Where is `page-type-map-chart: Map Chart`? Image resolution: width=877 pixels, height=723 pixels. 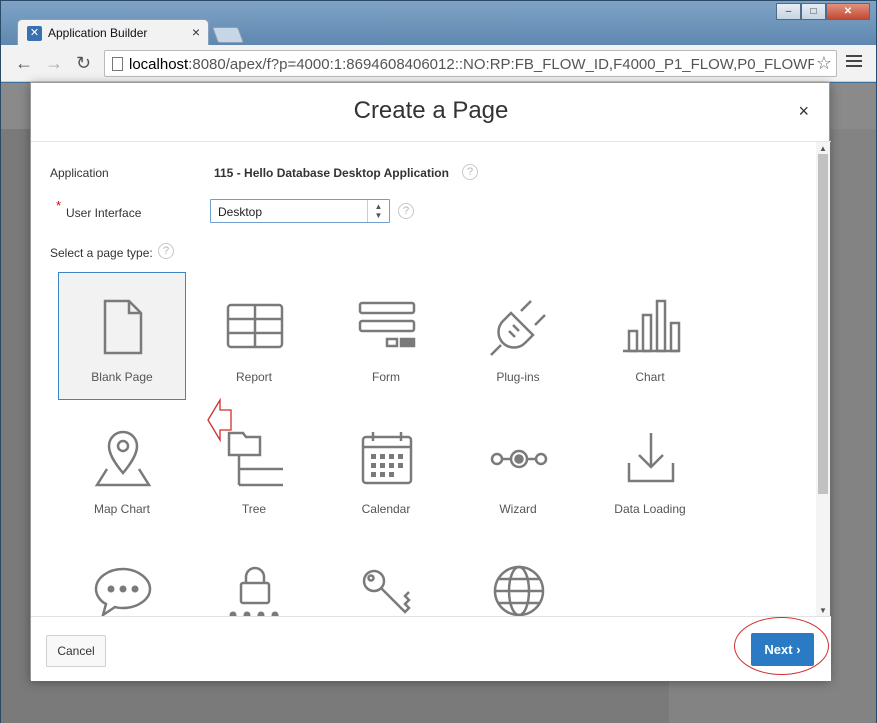 page-type-map-chart: Map Chart is located at coordinates (122, 468).